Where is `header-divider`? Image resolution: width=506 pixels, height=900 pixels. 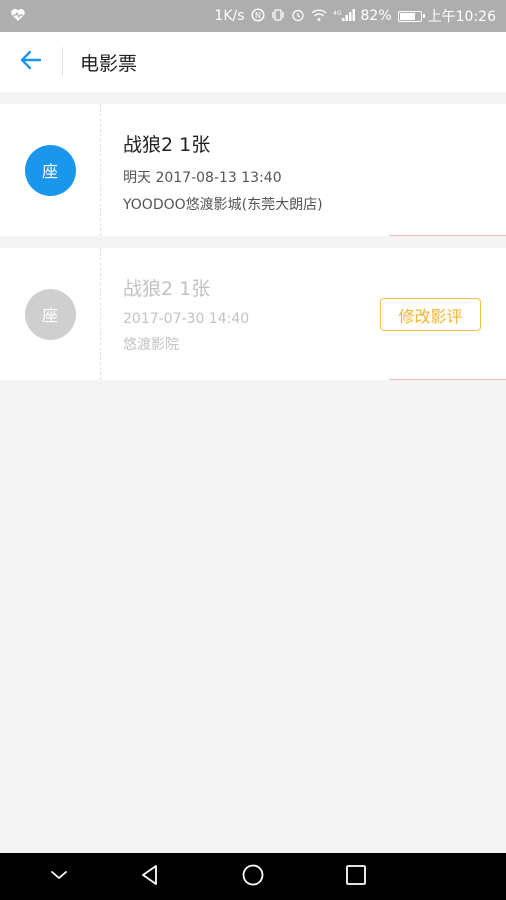
header-divider is located at coordinates (62, 62).